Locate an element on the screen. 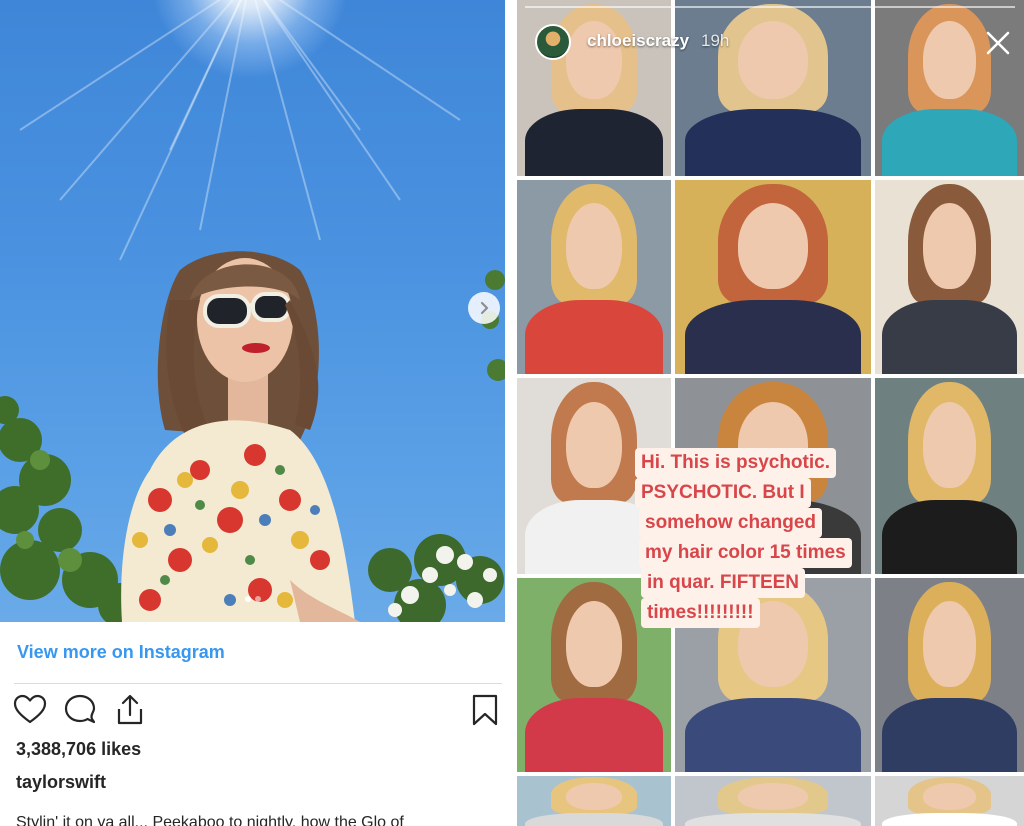 Image resolution: width=1024 pixels, height=826 pixels. story-text-line: Hi. This is psychotic. is located at coordinates (735, 463).